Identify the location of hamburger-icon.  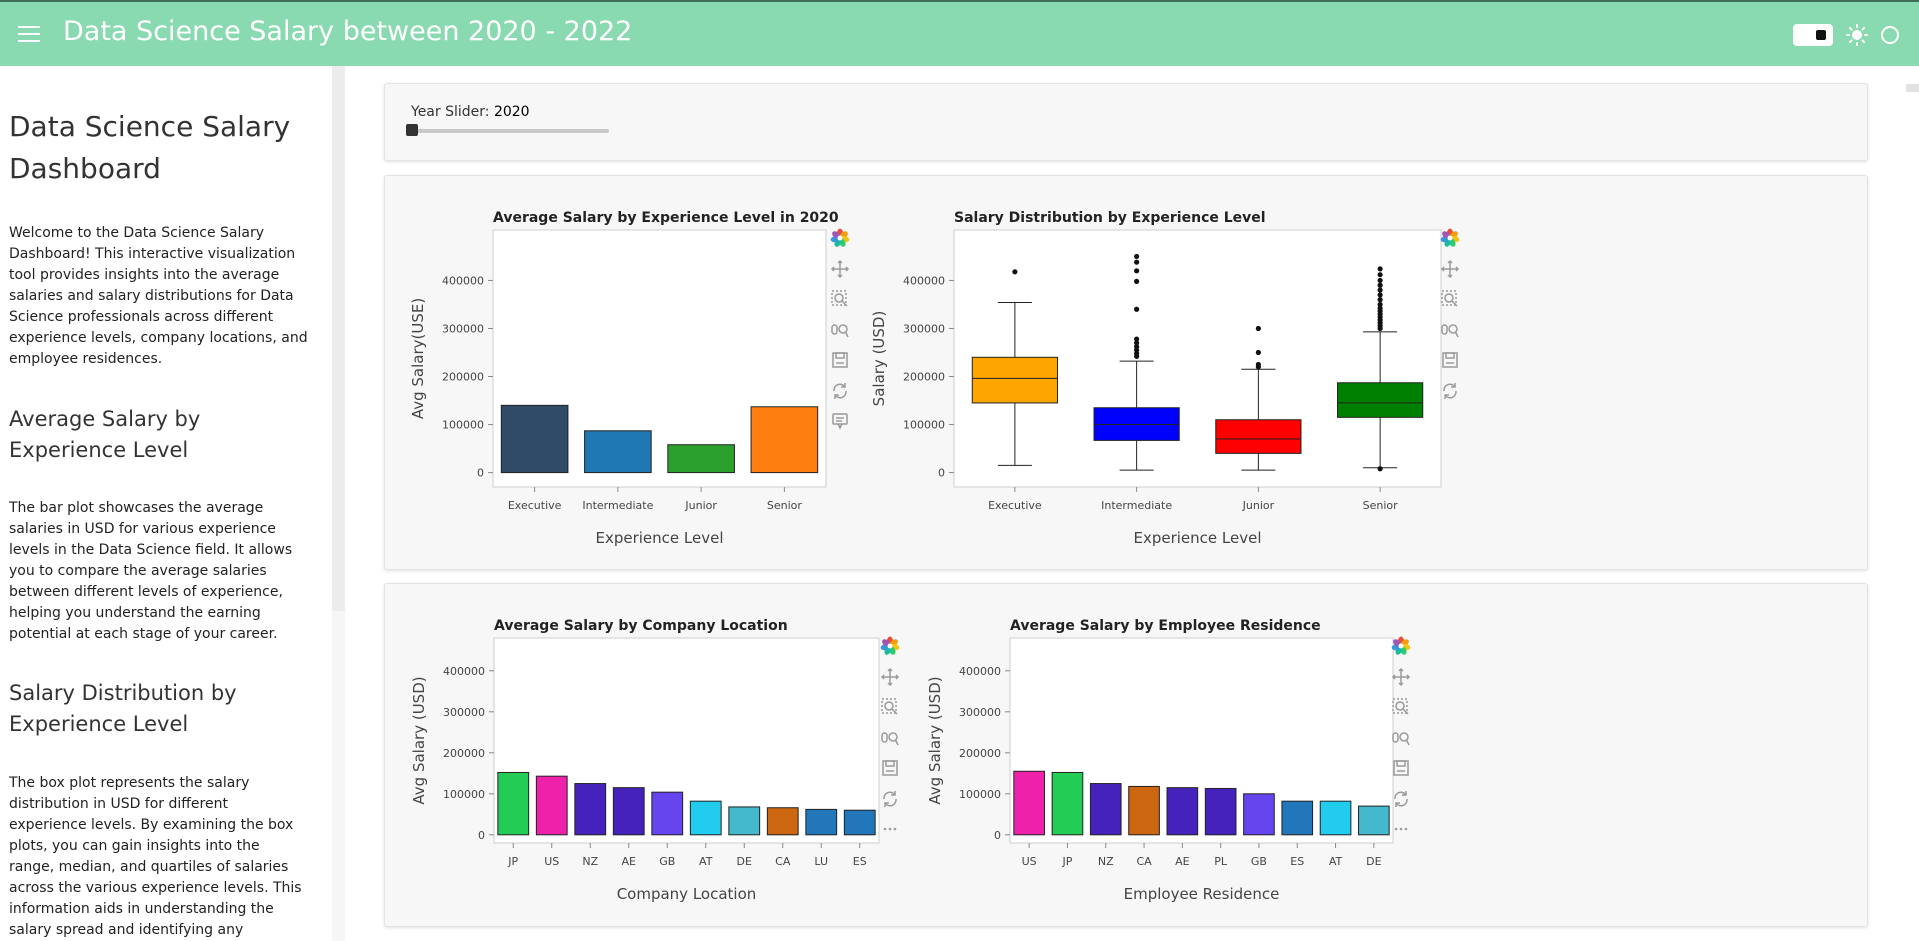
(29, 35).